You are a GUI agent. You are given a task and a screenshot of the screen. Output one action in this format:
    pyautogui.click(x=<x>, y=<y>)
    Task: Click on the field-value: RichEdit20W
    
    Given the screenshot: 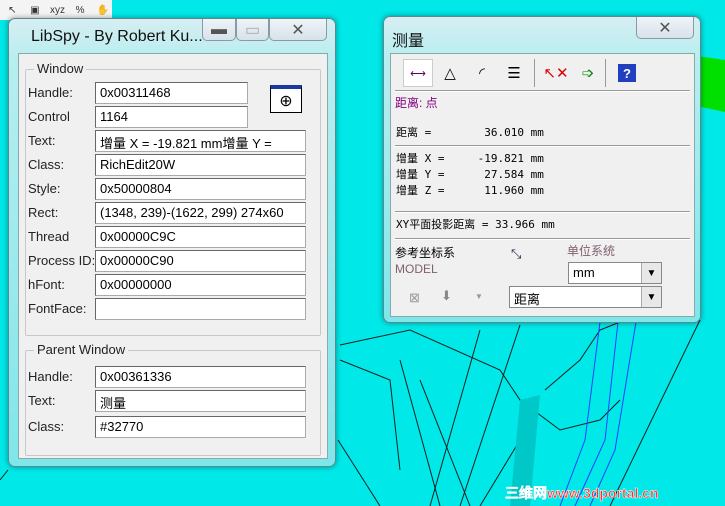 What is the action you would take?
    pyautogui.click(x=200, y=165)
    